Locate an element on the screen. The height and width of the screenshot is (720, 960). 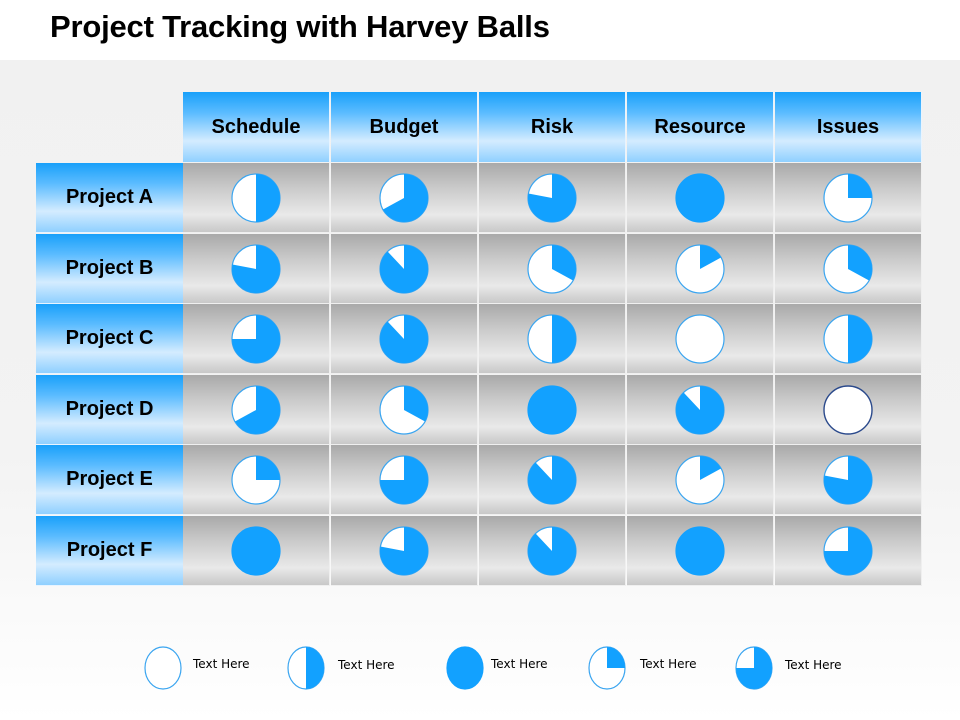
row-label-project-b: Project B is located at coordinates (109, 269).